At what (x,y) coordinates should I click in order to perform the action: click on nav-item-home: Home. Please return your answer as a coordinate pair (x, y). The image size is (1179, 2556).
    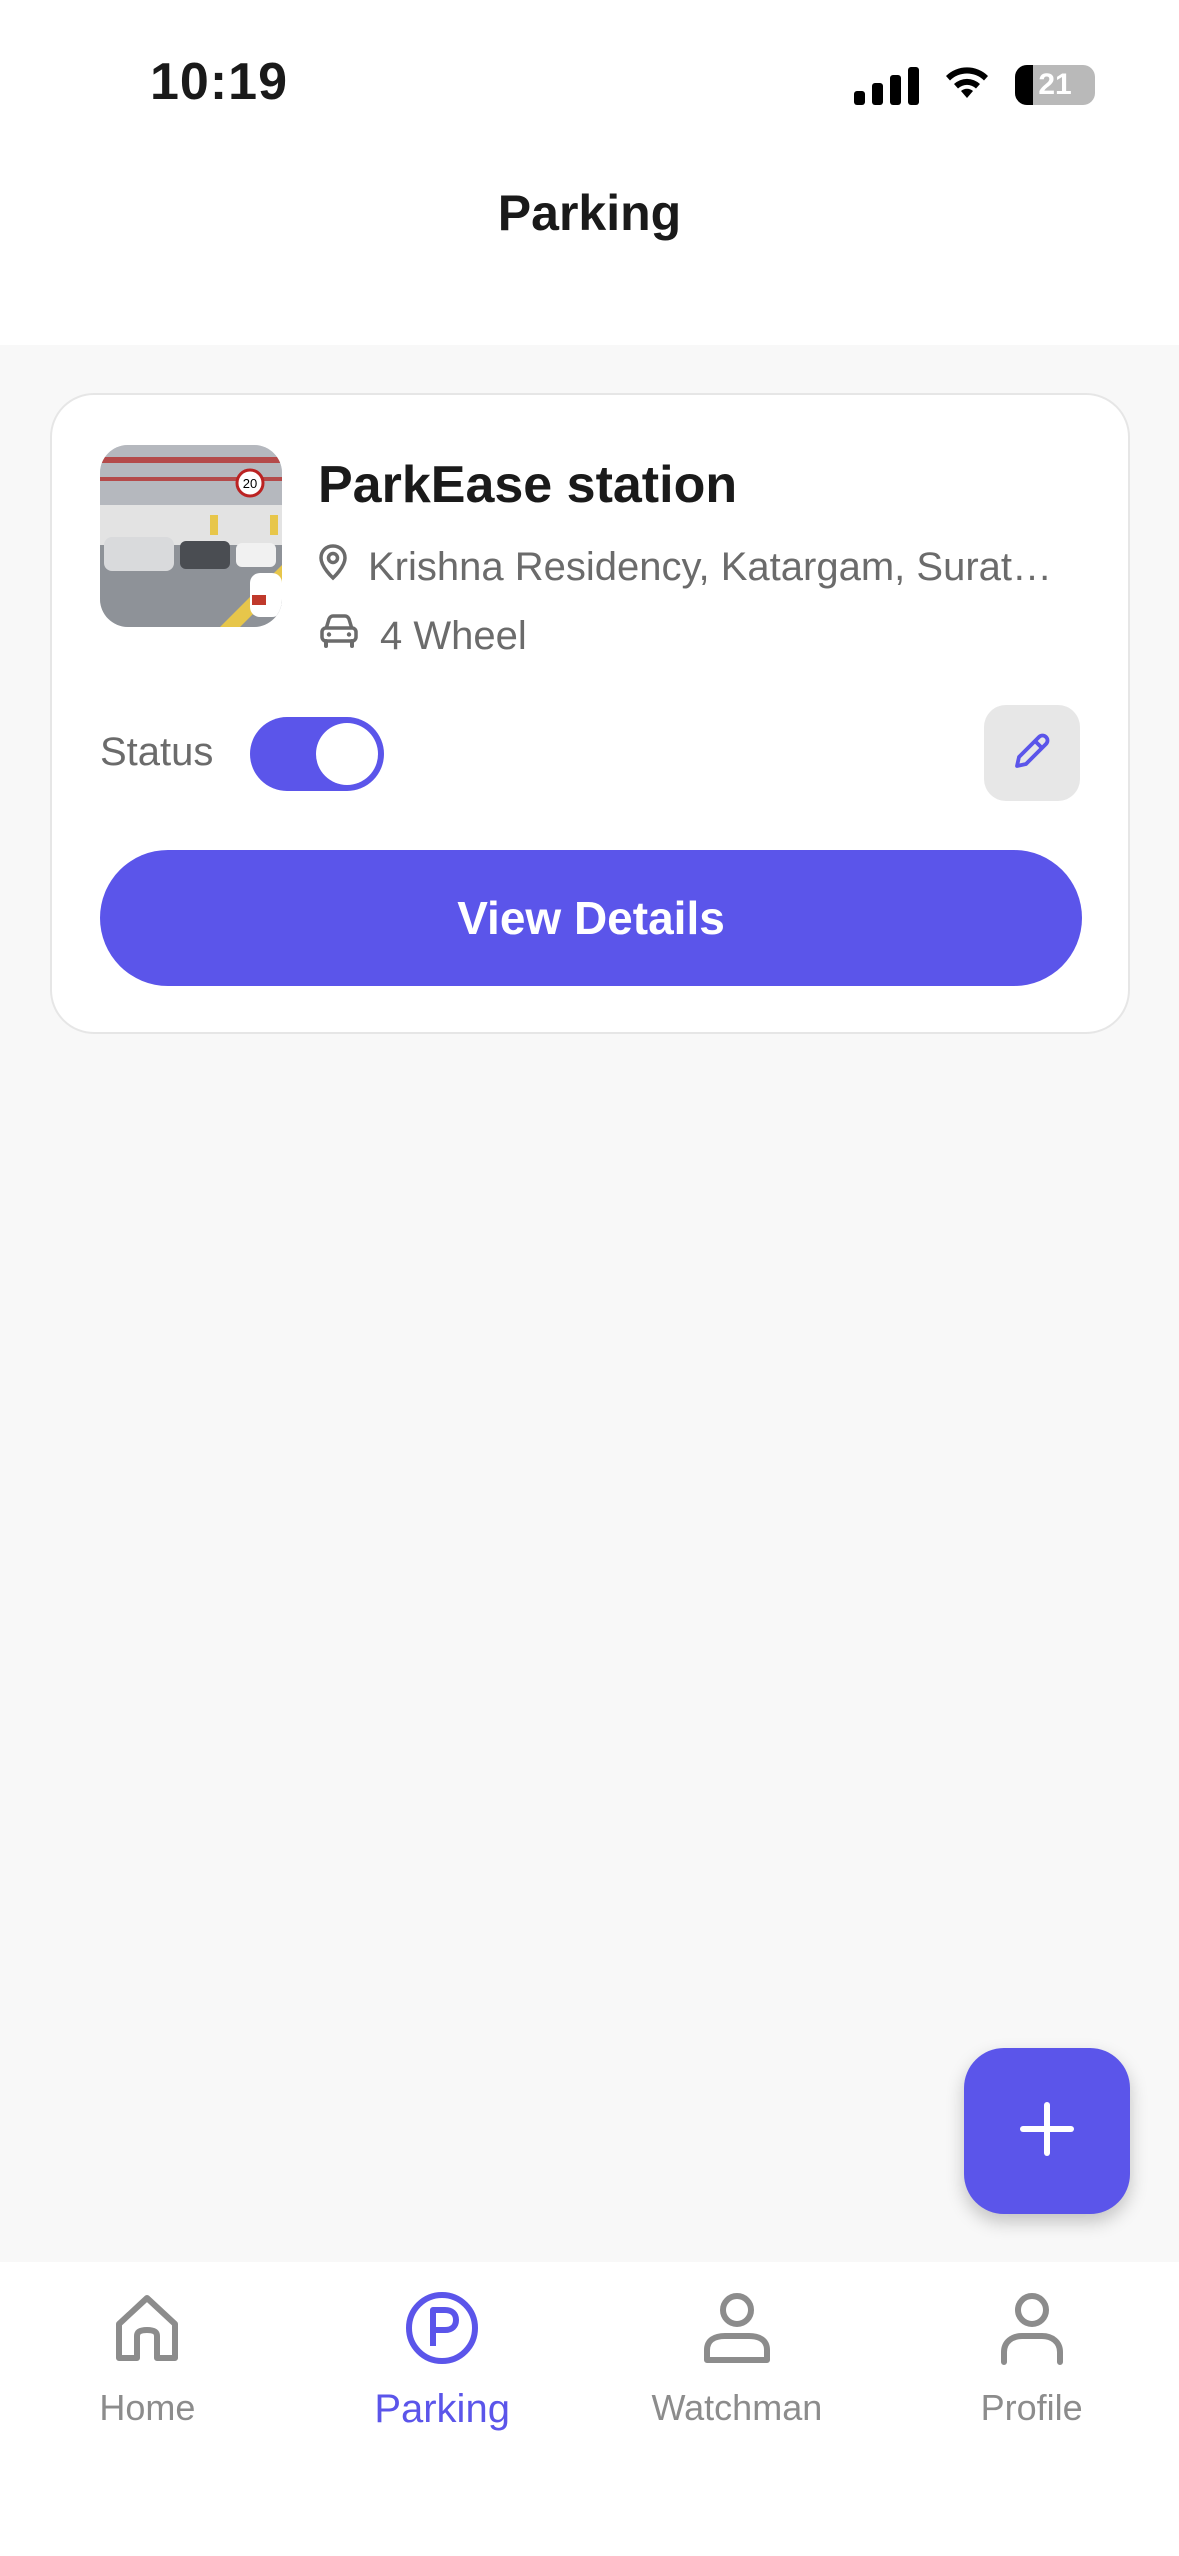
    Looking at the image, I should click on (147, 2409).